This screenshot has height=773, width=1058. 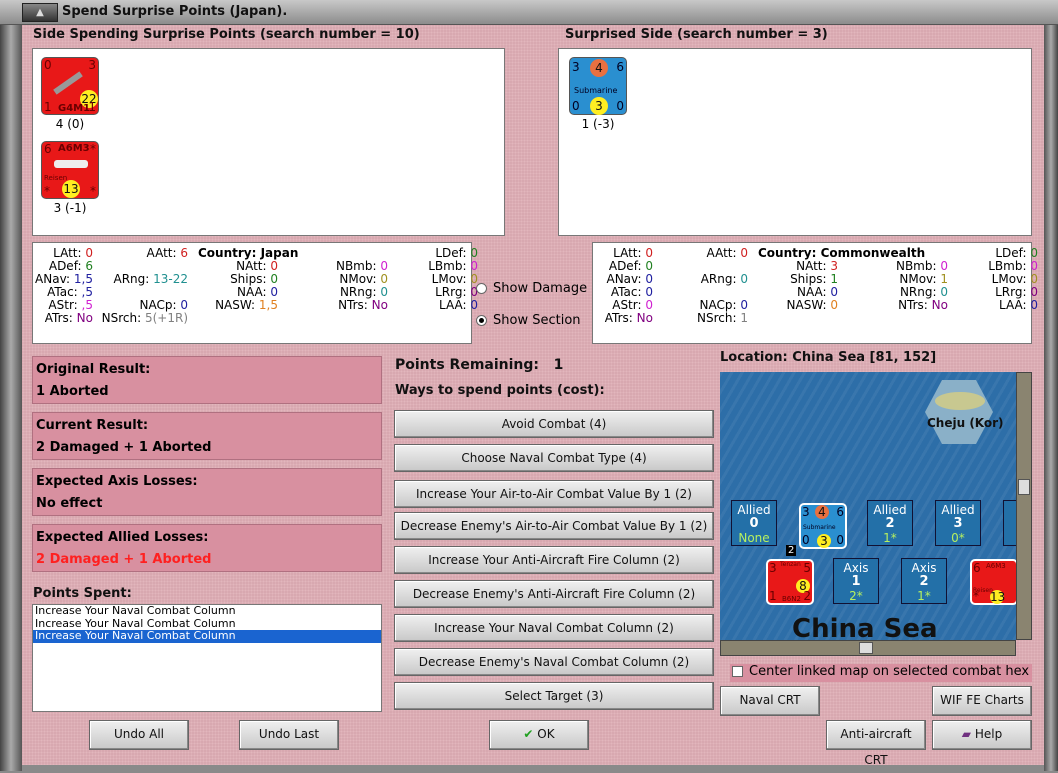 What do you see at coordinates (842, 253) in the screenshot?
I see `country-label: Country: Commonwealth` at bounding box center [842, 253].